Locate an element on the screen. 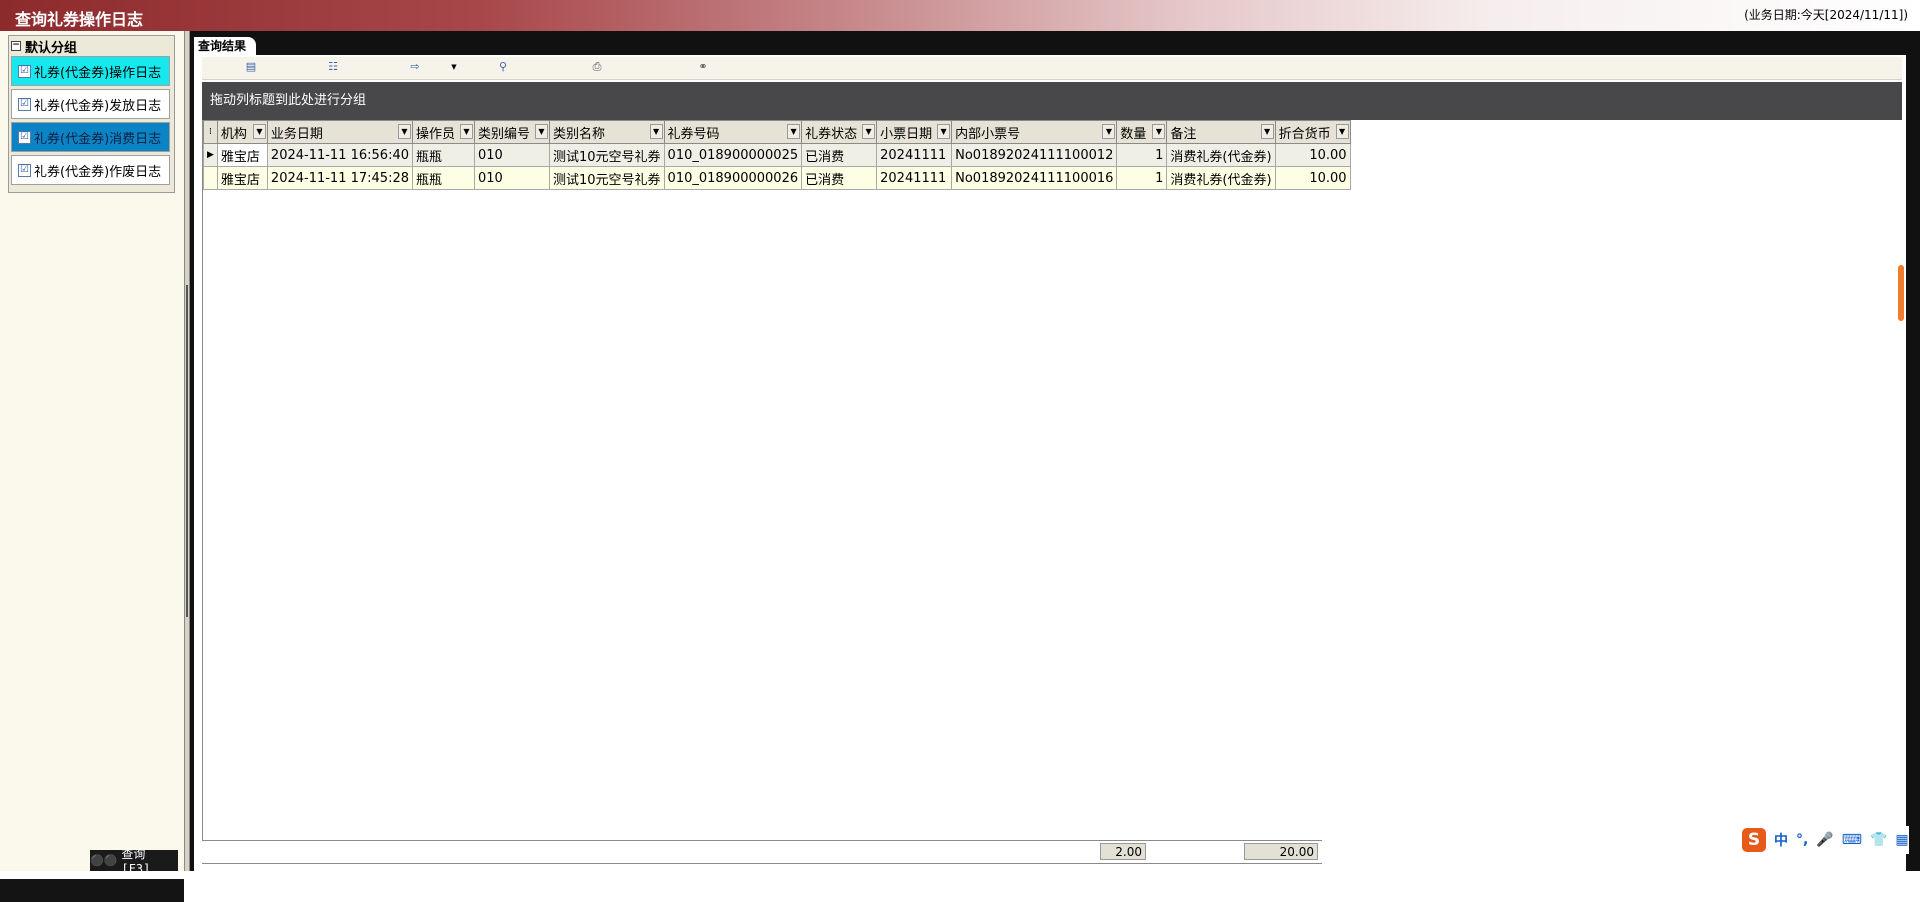 This screenshot has height=902, width=1920. column-header-quantity: 数量 ▼ is located at coordinates (1142, 132).